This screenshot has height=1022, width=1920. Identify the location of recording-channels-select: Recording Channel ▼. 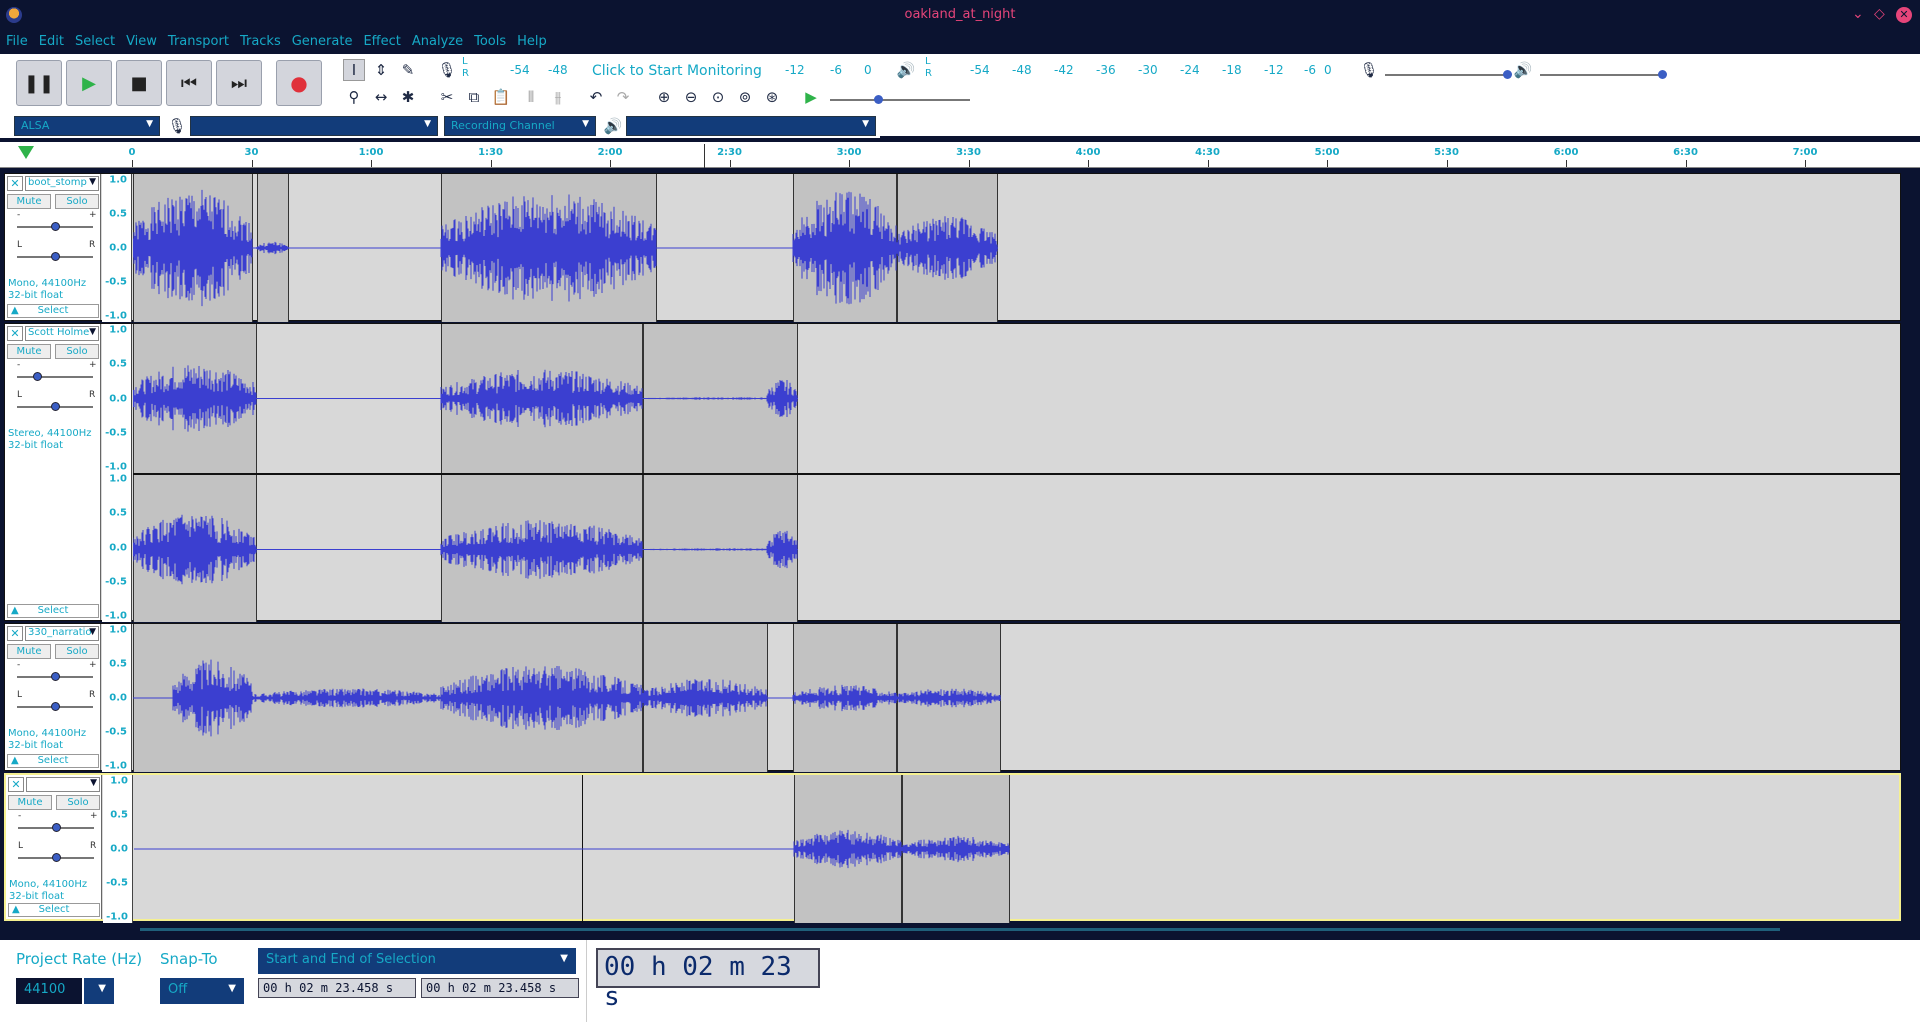
(520, 126).